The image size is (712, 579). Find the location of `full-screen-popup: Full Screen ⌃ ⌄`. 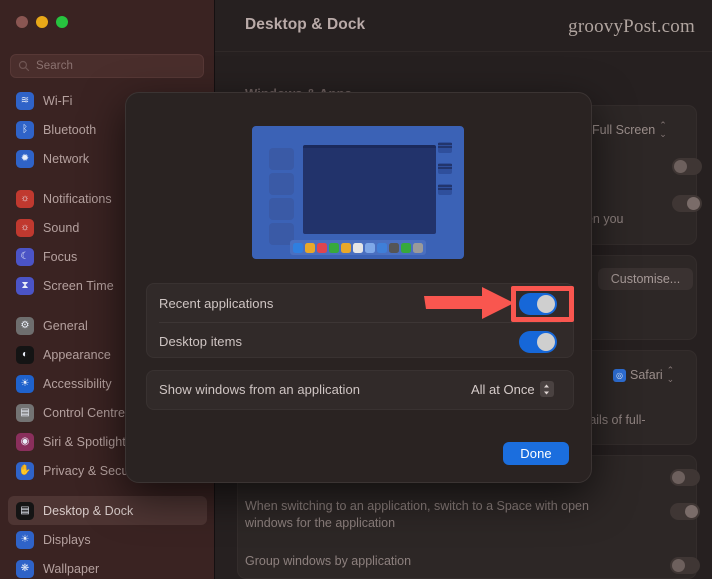

full-screen-popup: Full Screen ⌃ ⌄ is located at coordinates (629, 130).